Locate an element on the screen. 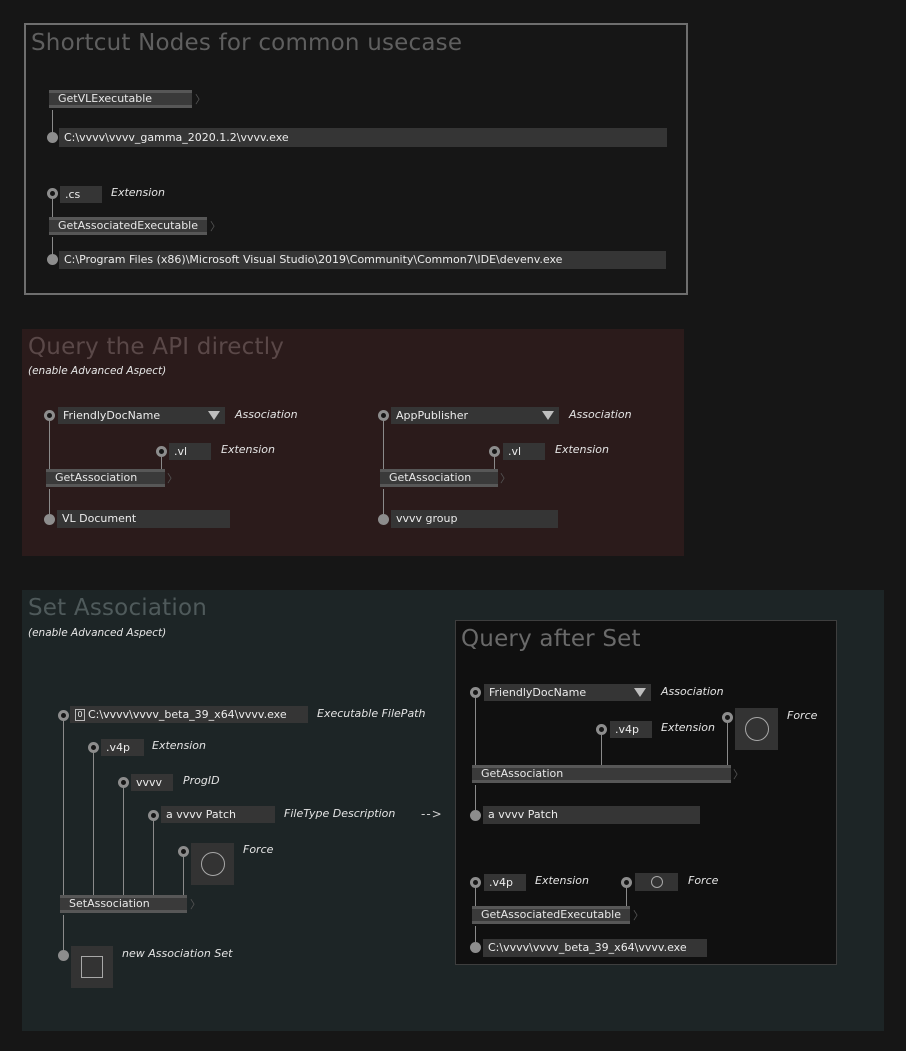 The height and width of the screenshot is (1051, 906). vl-executable-output: C:\vvvv\vvvv_gamma_2020.1.2\vvvv.exe is located at coordinates (363, 137).